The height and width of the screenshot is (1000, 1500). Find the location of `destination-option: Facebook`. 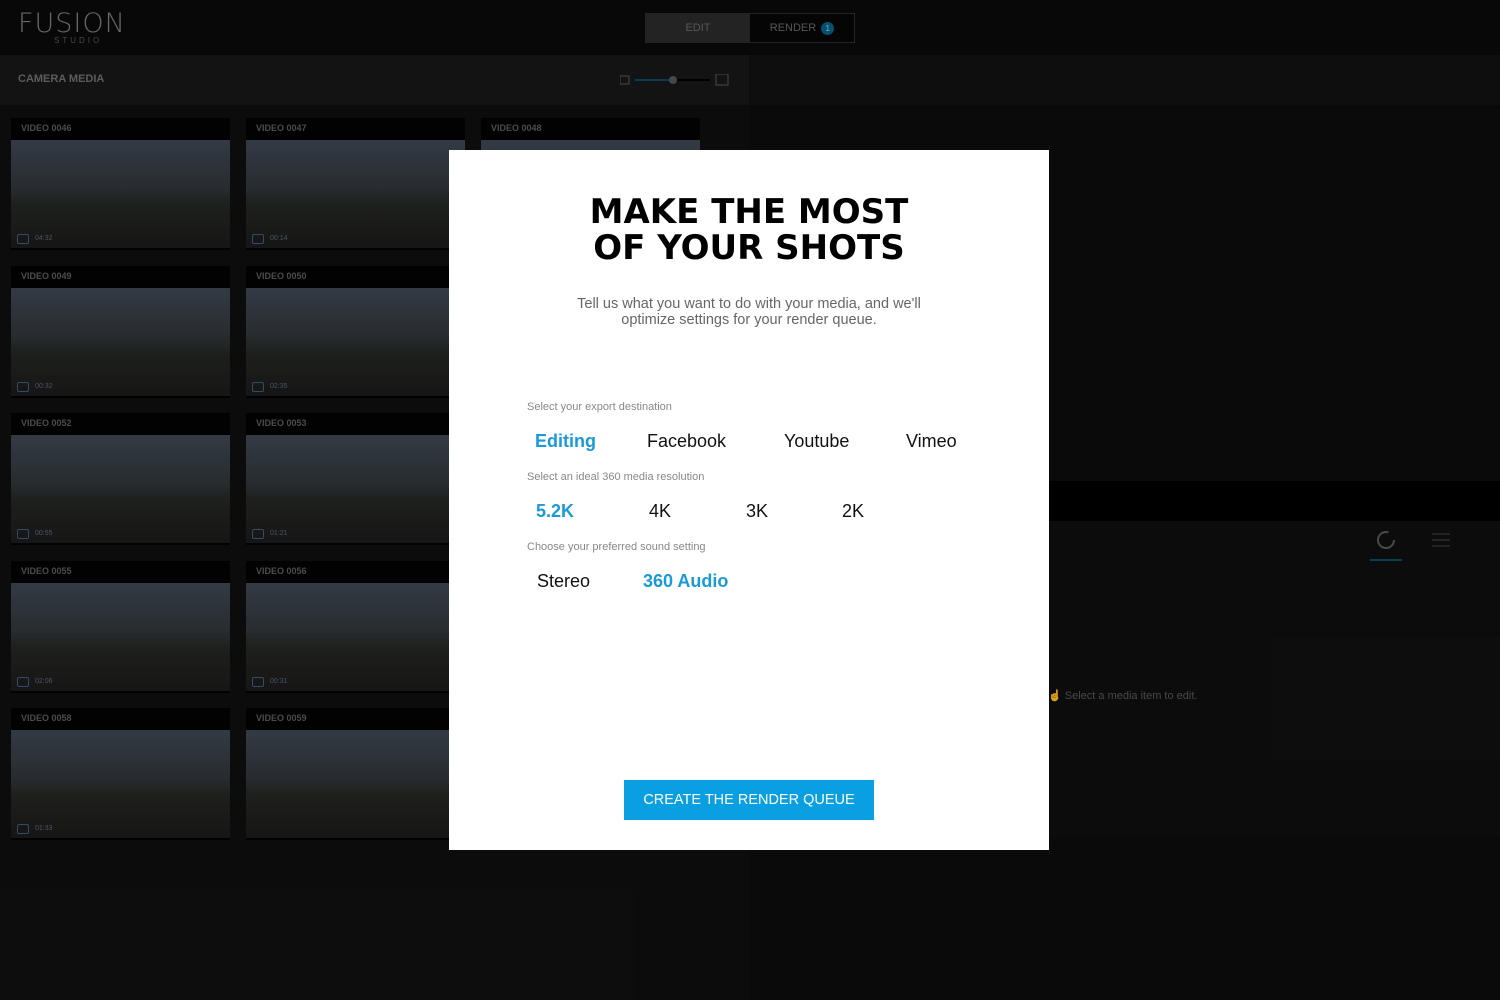

destination-option: Facebook is located at coordinates (686, 441).